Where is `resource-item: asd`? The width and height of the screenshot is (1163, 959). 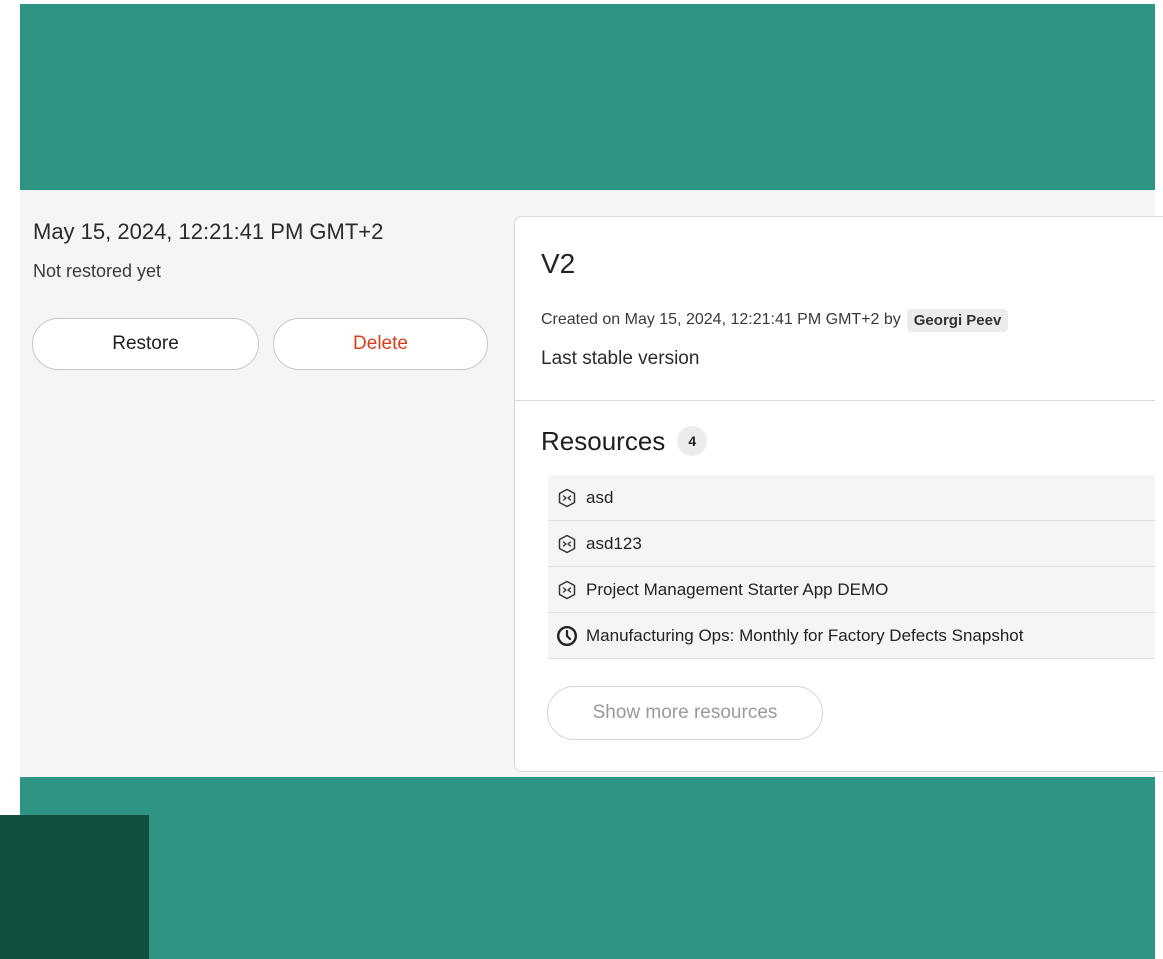
resource-item: asd is located at coordinates (851, 498).